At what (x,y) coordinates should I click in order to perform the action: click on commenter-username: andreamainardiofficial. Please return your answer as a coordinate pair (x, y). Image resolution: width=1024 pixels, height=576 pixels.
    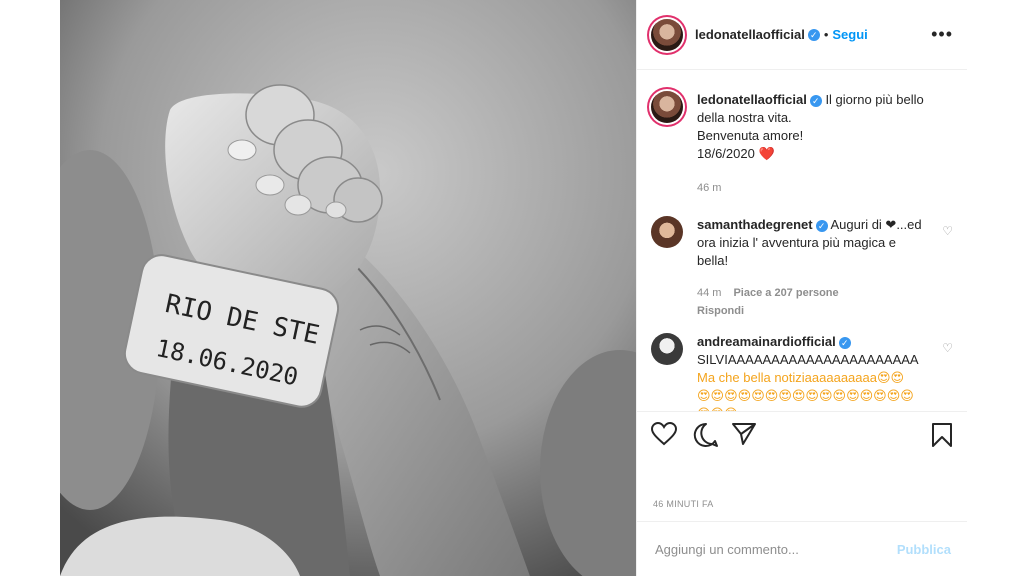
    Looking at the image, I should click on (766, 341).